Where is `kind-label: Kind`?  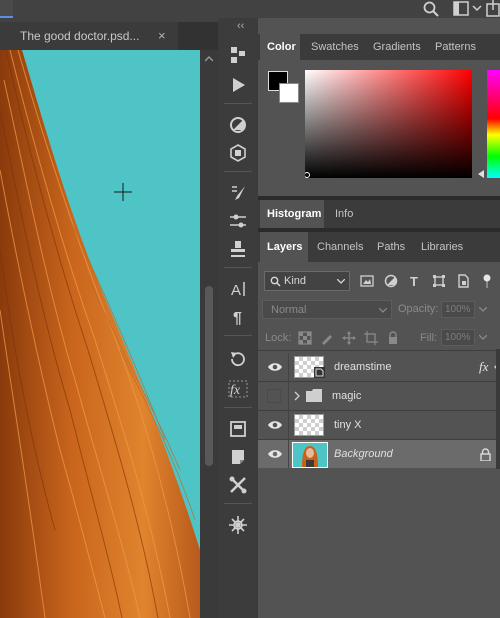
kind-label: Kind is located at coordinates (295, 281).